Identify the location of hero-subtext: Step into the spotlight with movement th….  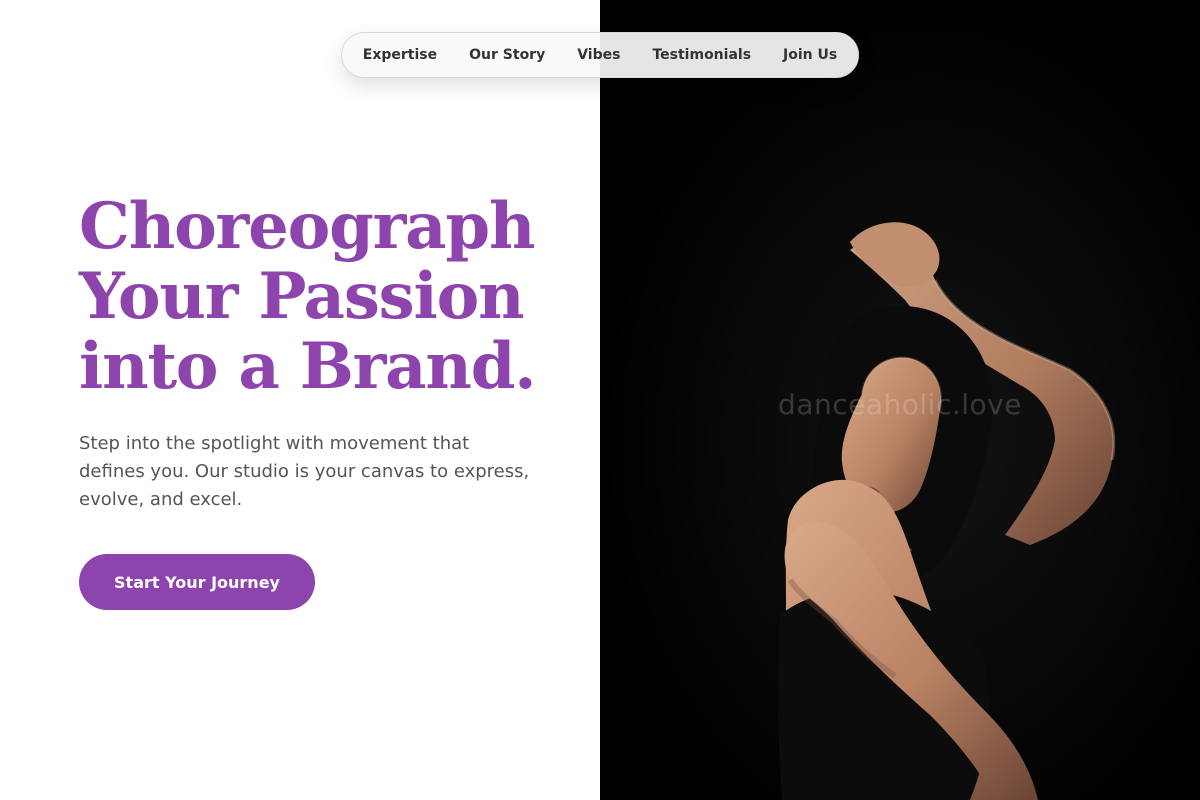
(304, 471).